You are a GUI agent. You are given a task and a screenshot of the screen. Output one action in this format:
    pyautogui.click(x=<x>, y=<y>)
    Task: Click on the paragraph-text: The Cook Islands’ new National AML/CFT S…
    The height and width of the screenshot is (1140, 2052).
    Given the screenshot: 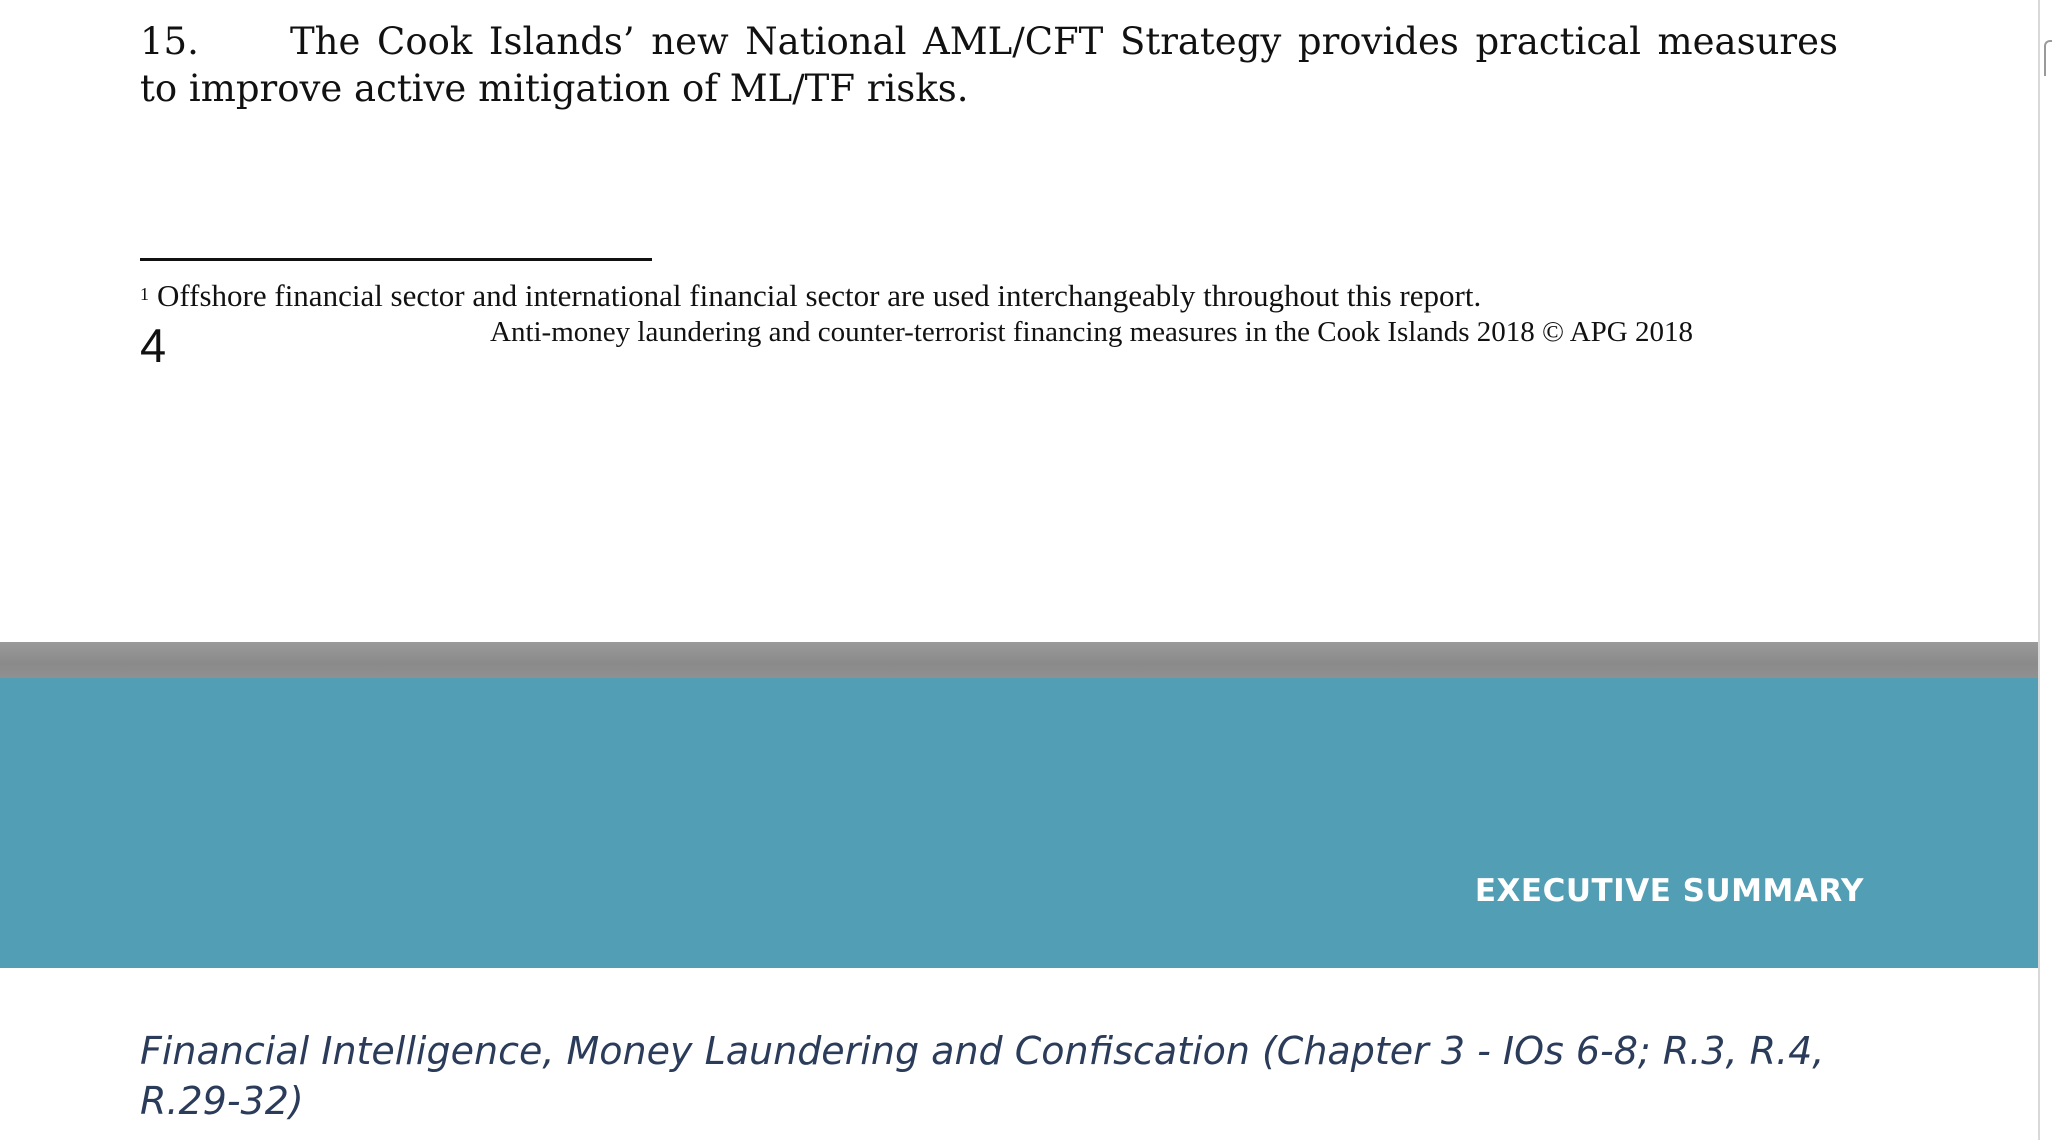 What is the action you would take?
    pyautogui.click(x=989, y=65)
    